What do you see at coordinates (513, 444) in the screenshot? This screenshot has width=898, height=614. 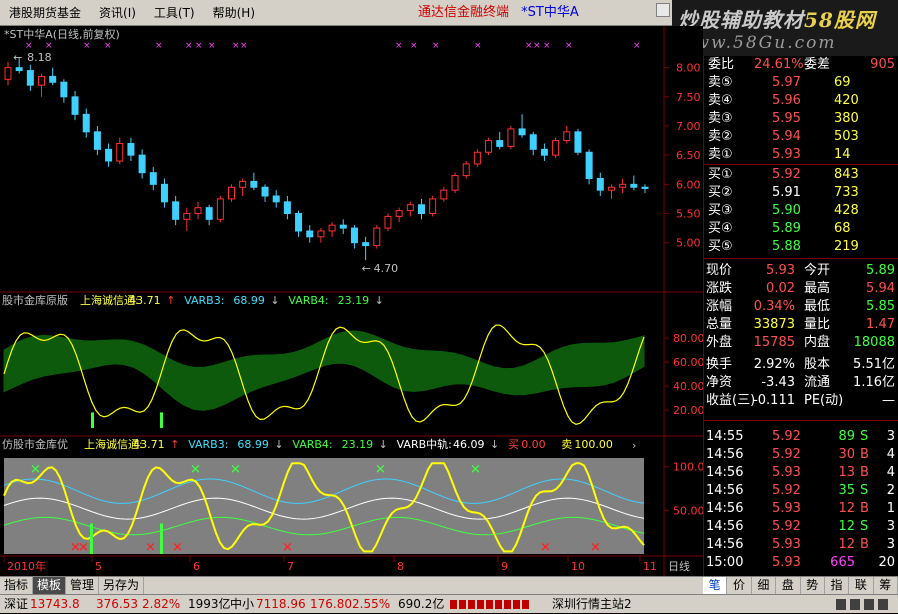 I see `legend-label: 买` at bounding box center [513, 444].